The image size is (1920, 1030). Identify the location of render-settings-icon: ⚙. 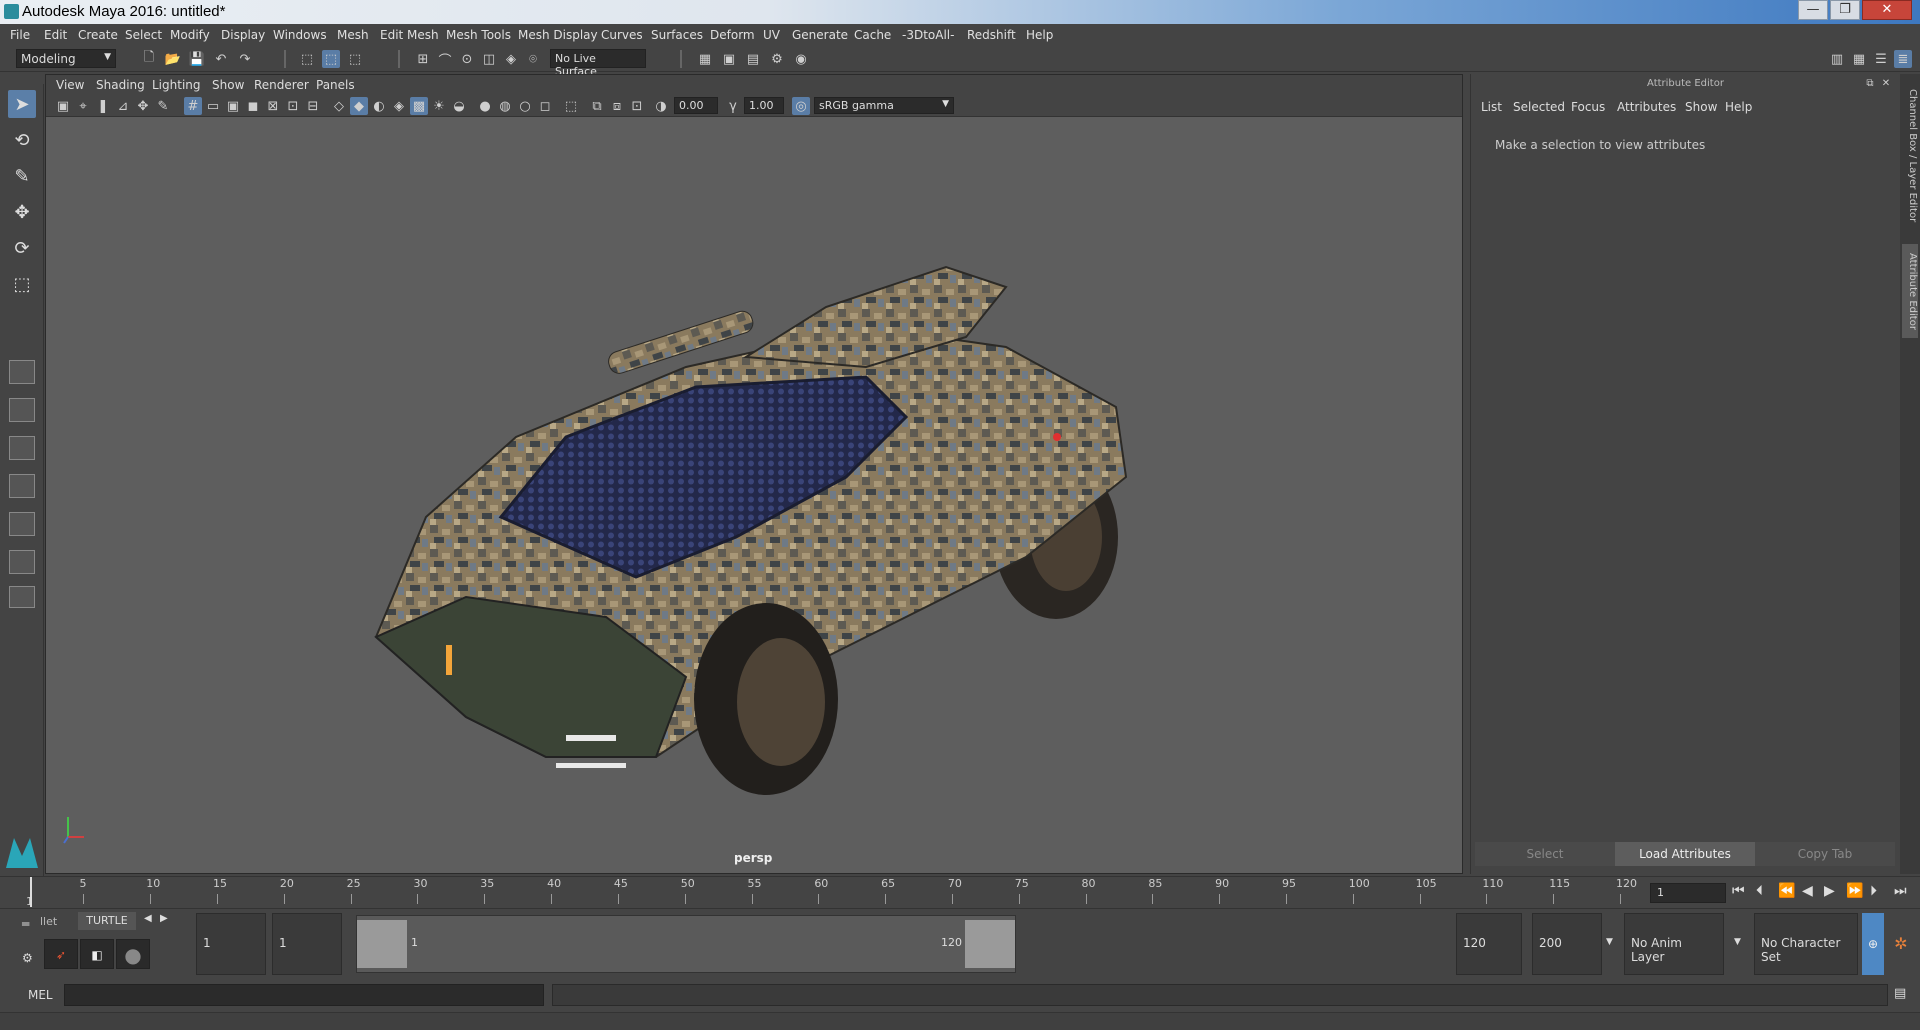
(777, 59).